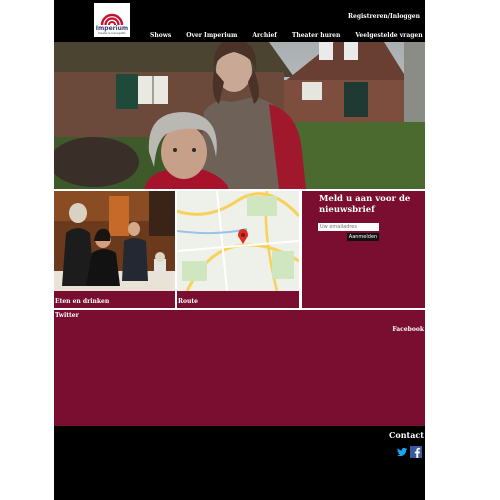  What do you see at coordinates (402, 452) in the screenshot?
I see `twitter-icon` at bounding box center [402, 452].